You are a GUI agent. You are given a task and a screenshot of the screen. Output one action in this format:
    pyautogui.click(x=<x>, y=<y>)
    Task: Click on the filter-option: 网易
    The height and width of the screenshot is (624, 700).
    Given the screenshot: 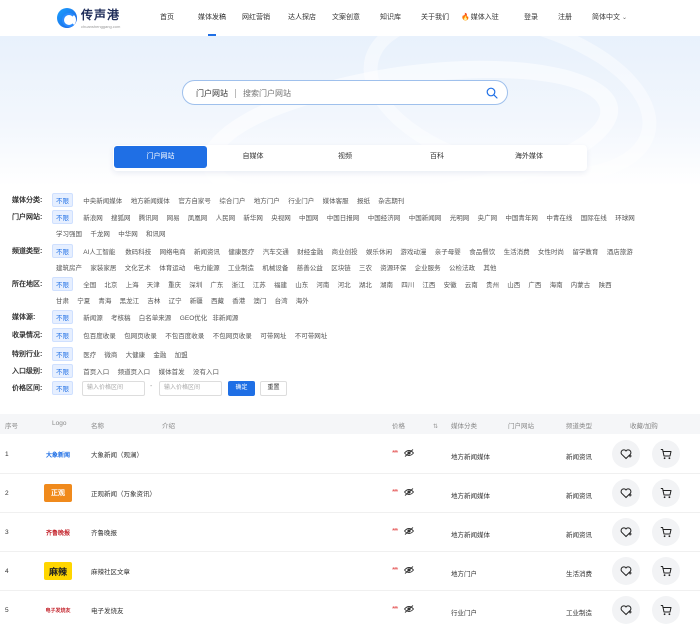 What is the action you would take?
    pyautogui.click(x=173, y=217)
    